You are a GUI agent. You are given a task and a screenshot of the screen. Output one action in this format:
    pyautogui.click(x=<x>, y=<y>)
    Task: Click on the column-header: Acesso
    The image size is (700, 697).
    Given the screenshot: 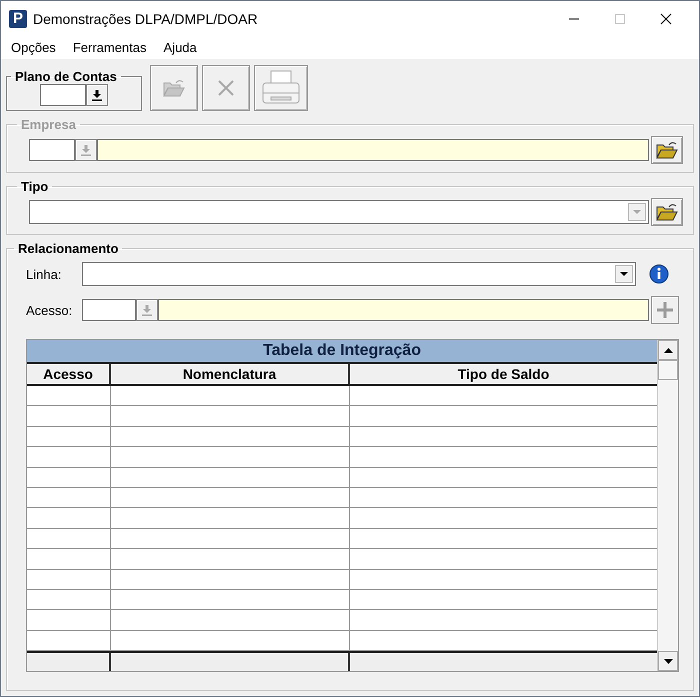 What is the action you would take?
    pyautogui.click(x=69, y=374)
    